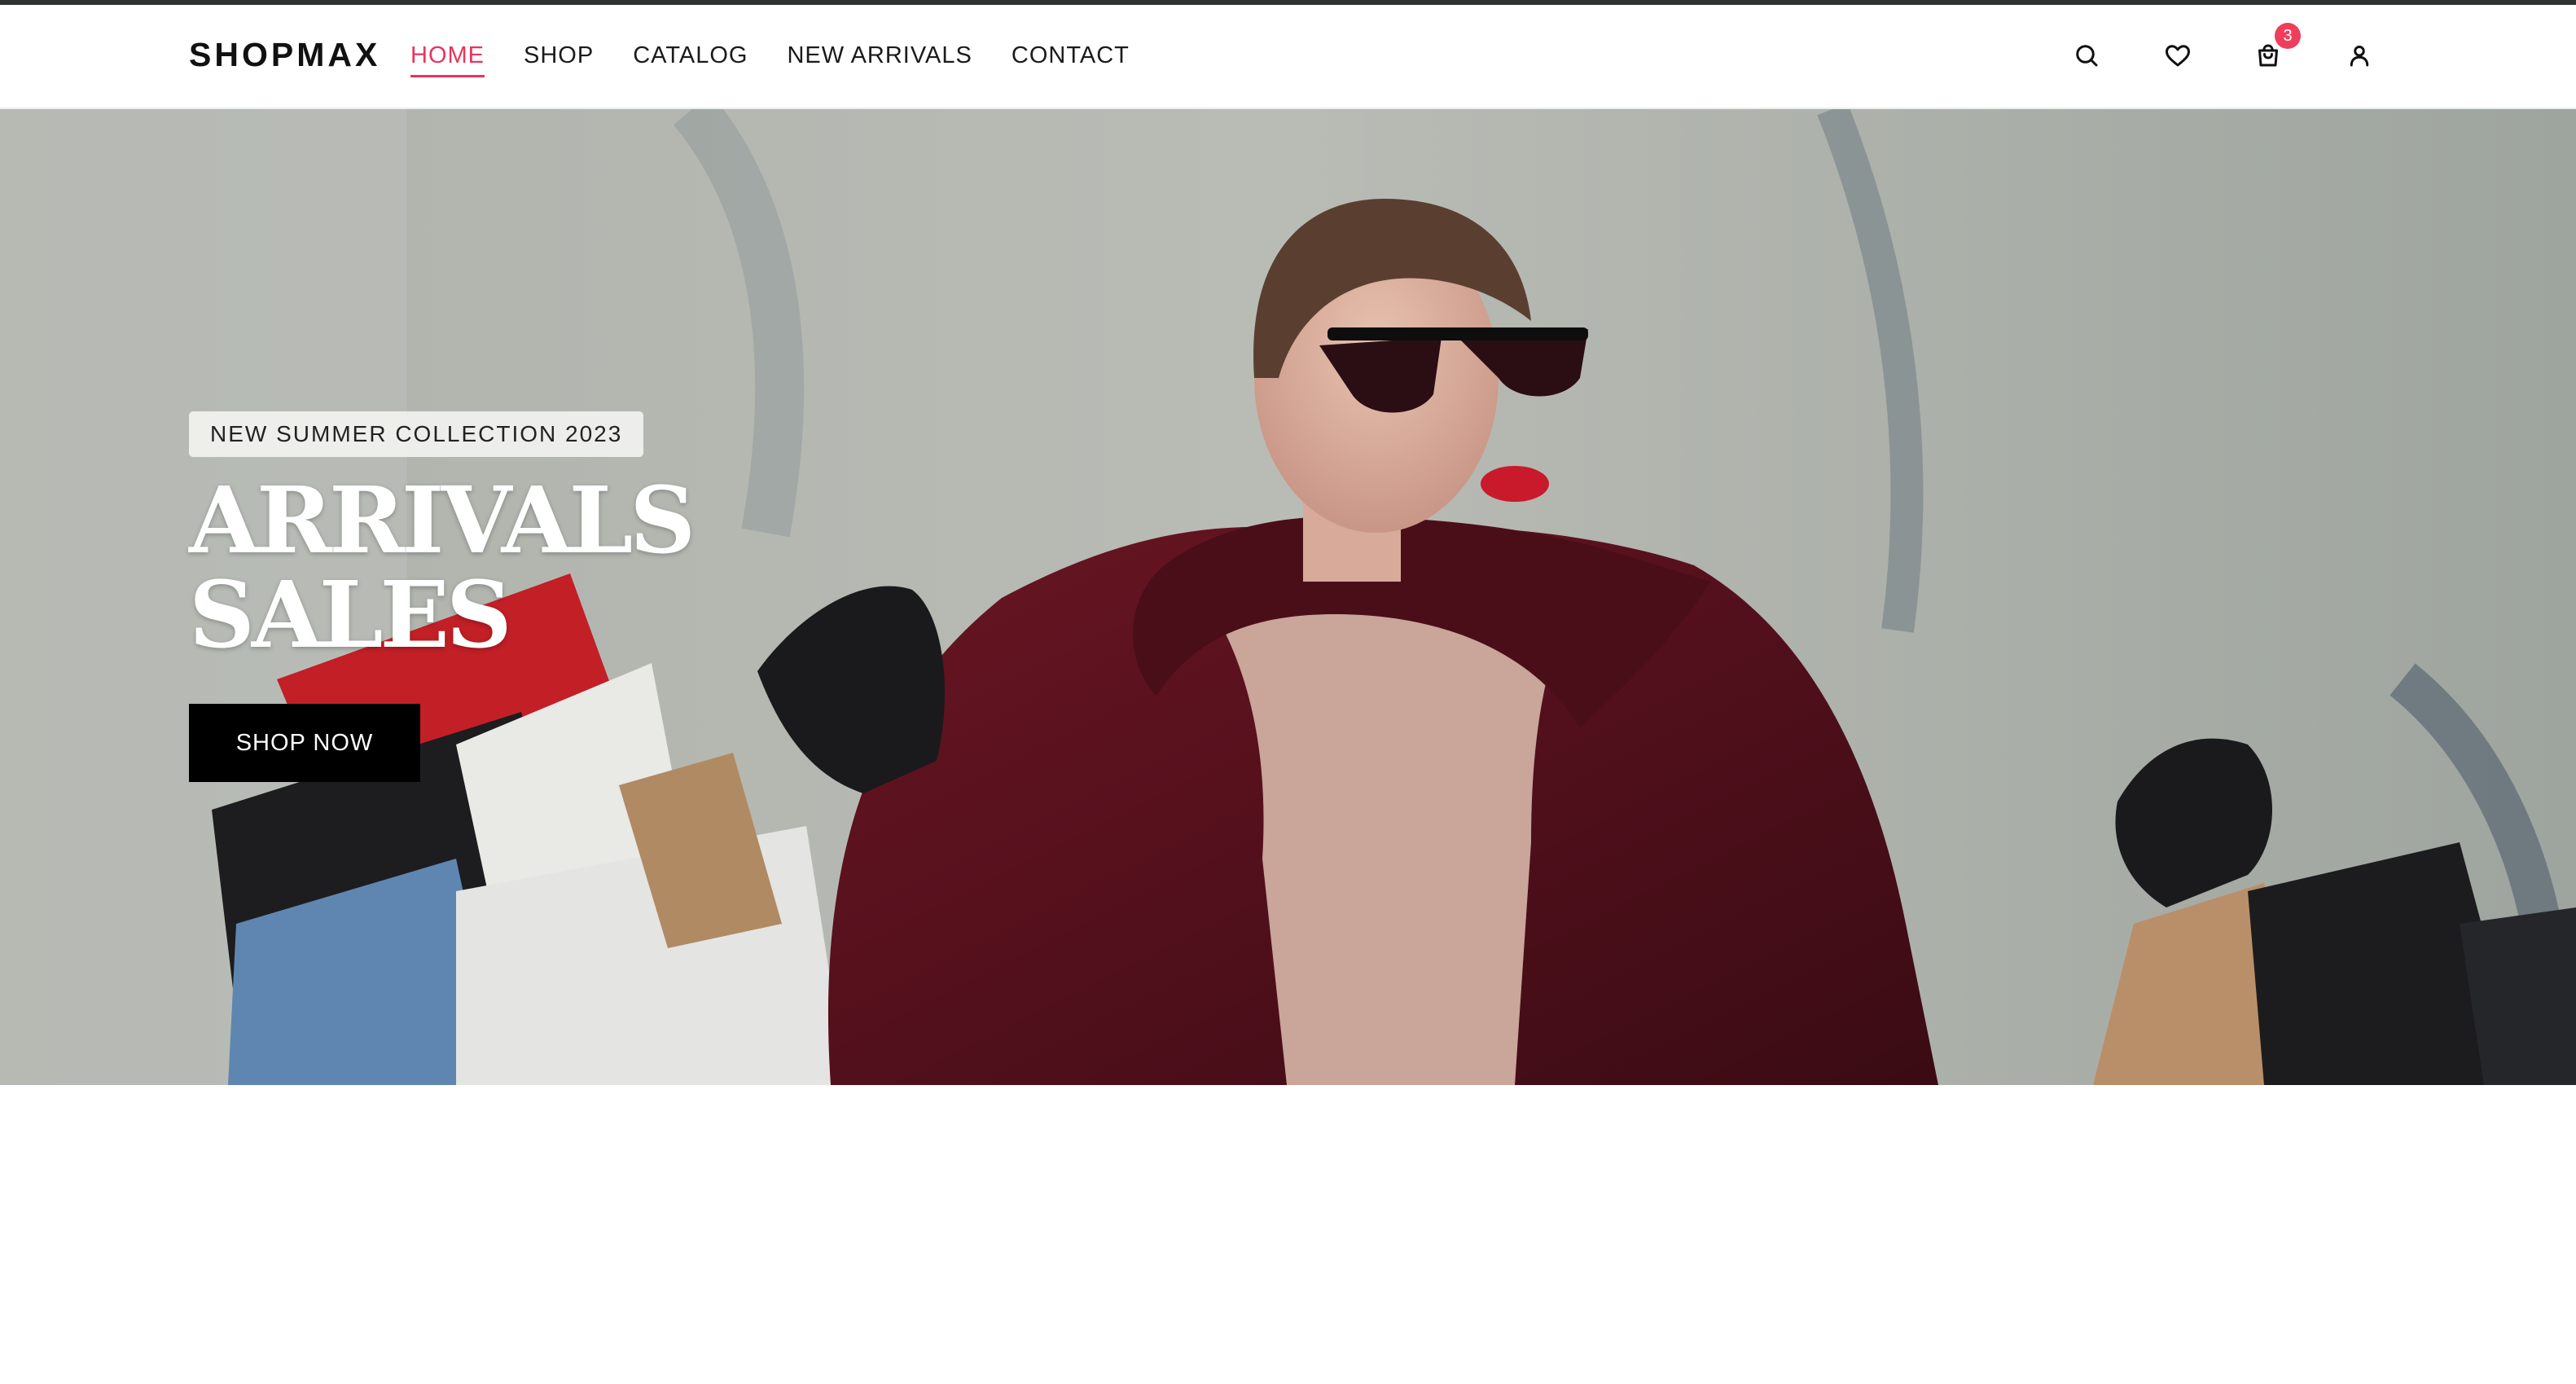 The width and height of the screenshot is (2576, 1384). Describe the element at coordinates (559, 59) in the screenshot. I see `nav-item-shop: SHOP` at that location.